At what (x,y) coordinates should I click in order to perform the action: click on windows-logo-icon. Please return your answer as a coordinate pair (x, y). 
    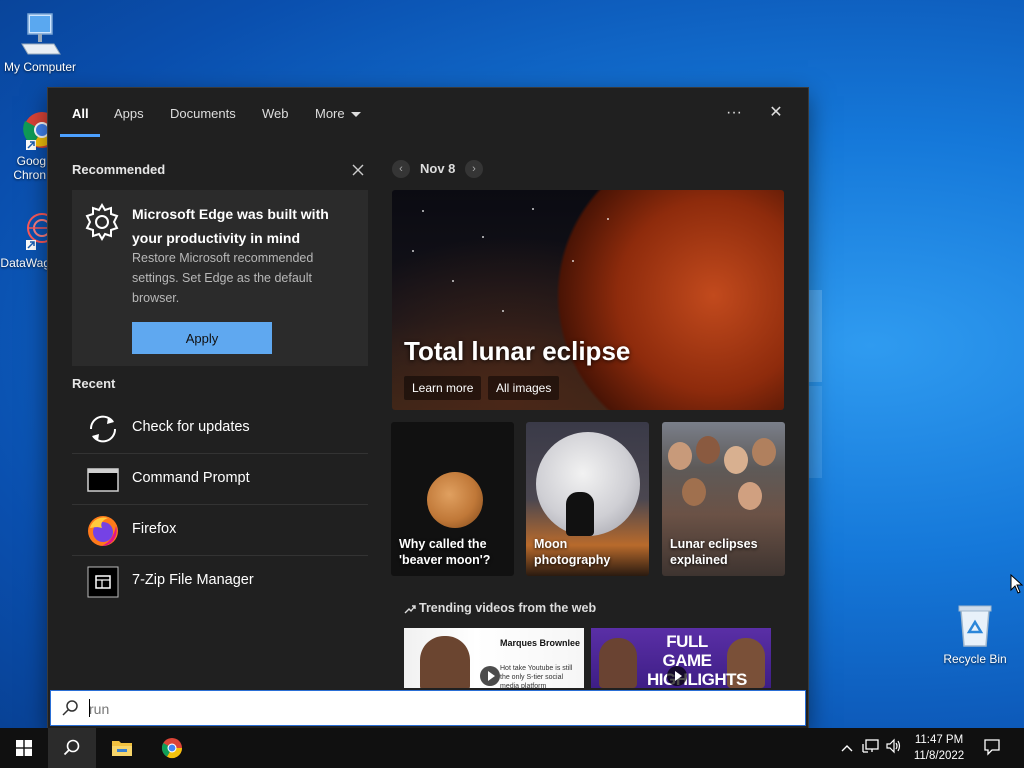
    Looking at the image, I should click on (24, 748).